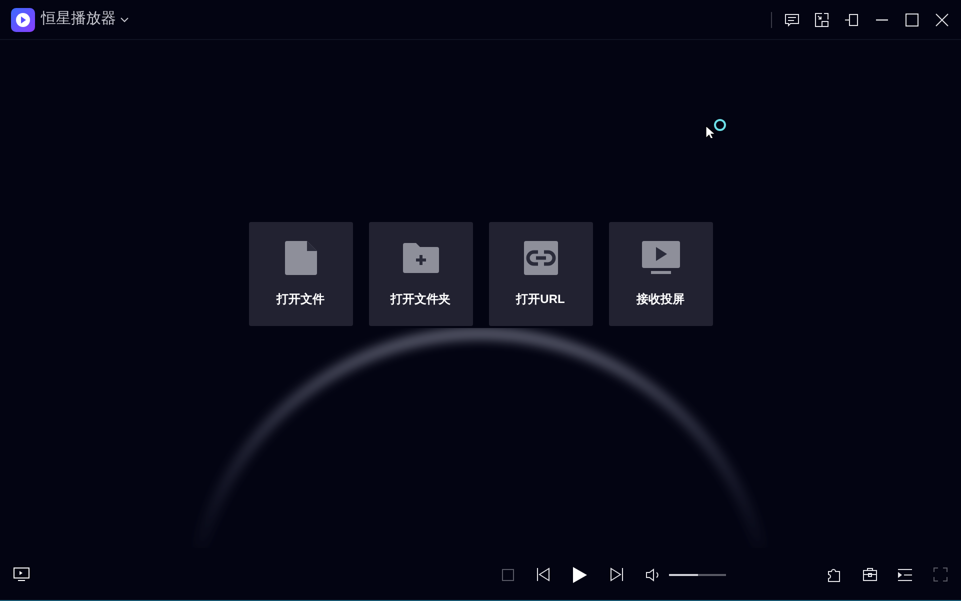 This screenshot has width=961, height=601. What do you see at coordinates (912, 20) in the screenshot?
I see `maximize-button` at bounding box center [912, 20].